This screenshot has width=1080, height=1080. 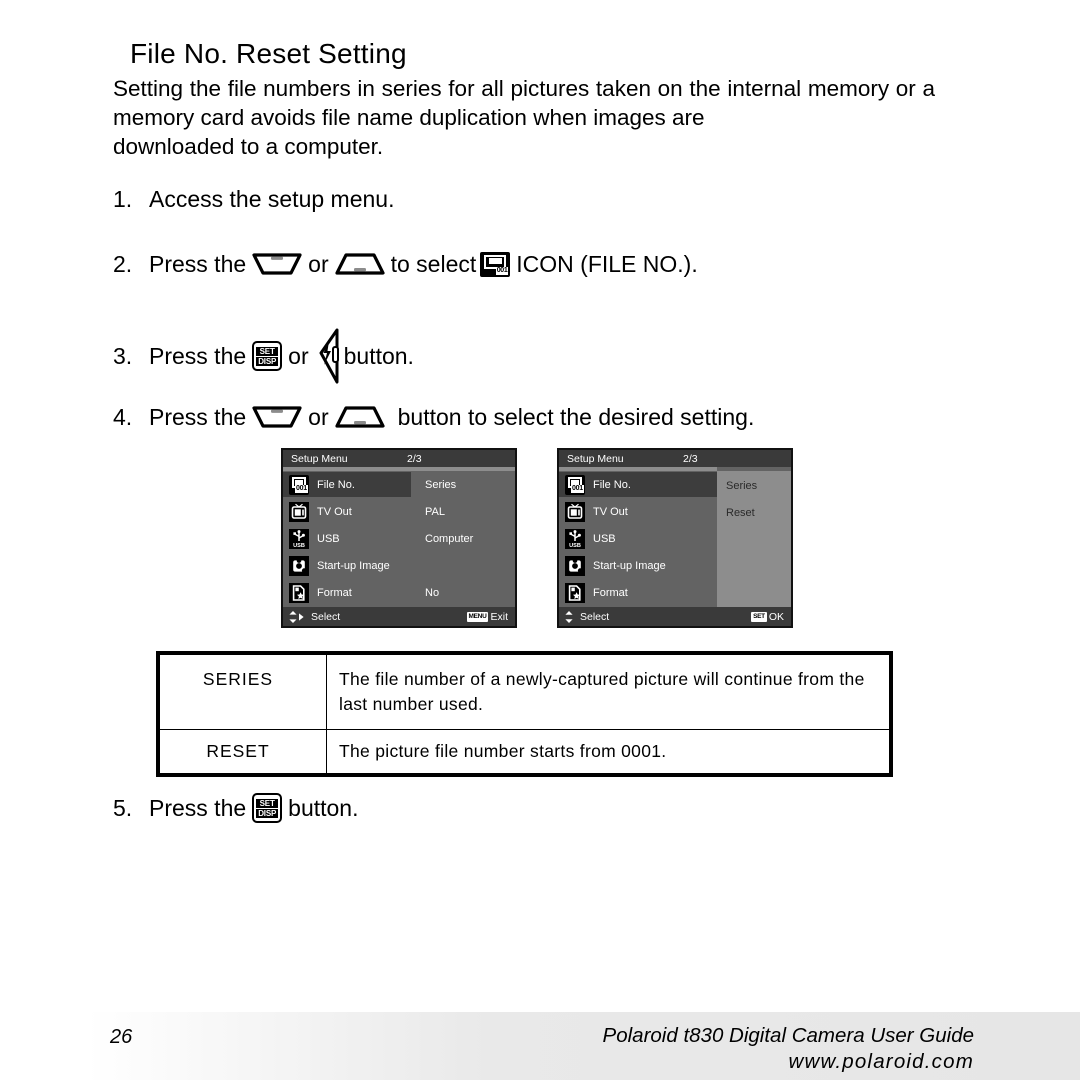 I want to click on updown-right-arrow-icon, so click(x=297, y=617).